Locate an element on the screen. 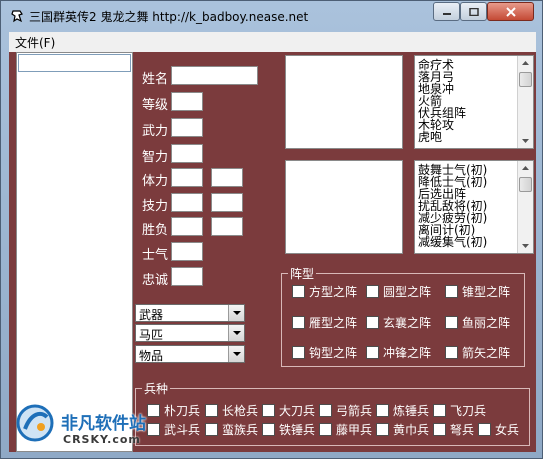  chevron-down-icon is located at coordinates (237, 313).